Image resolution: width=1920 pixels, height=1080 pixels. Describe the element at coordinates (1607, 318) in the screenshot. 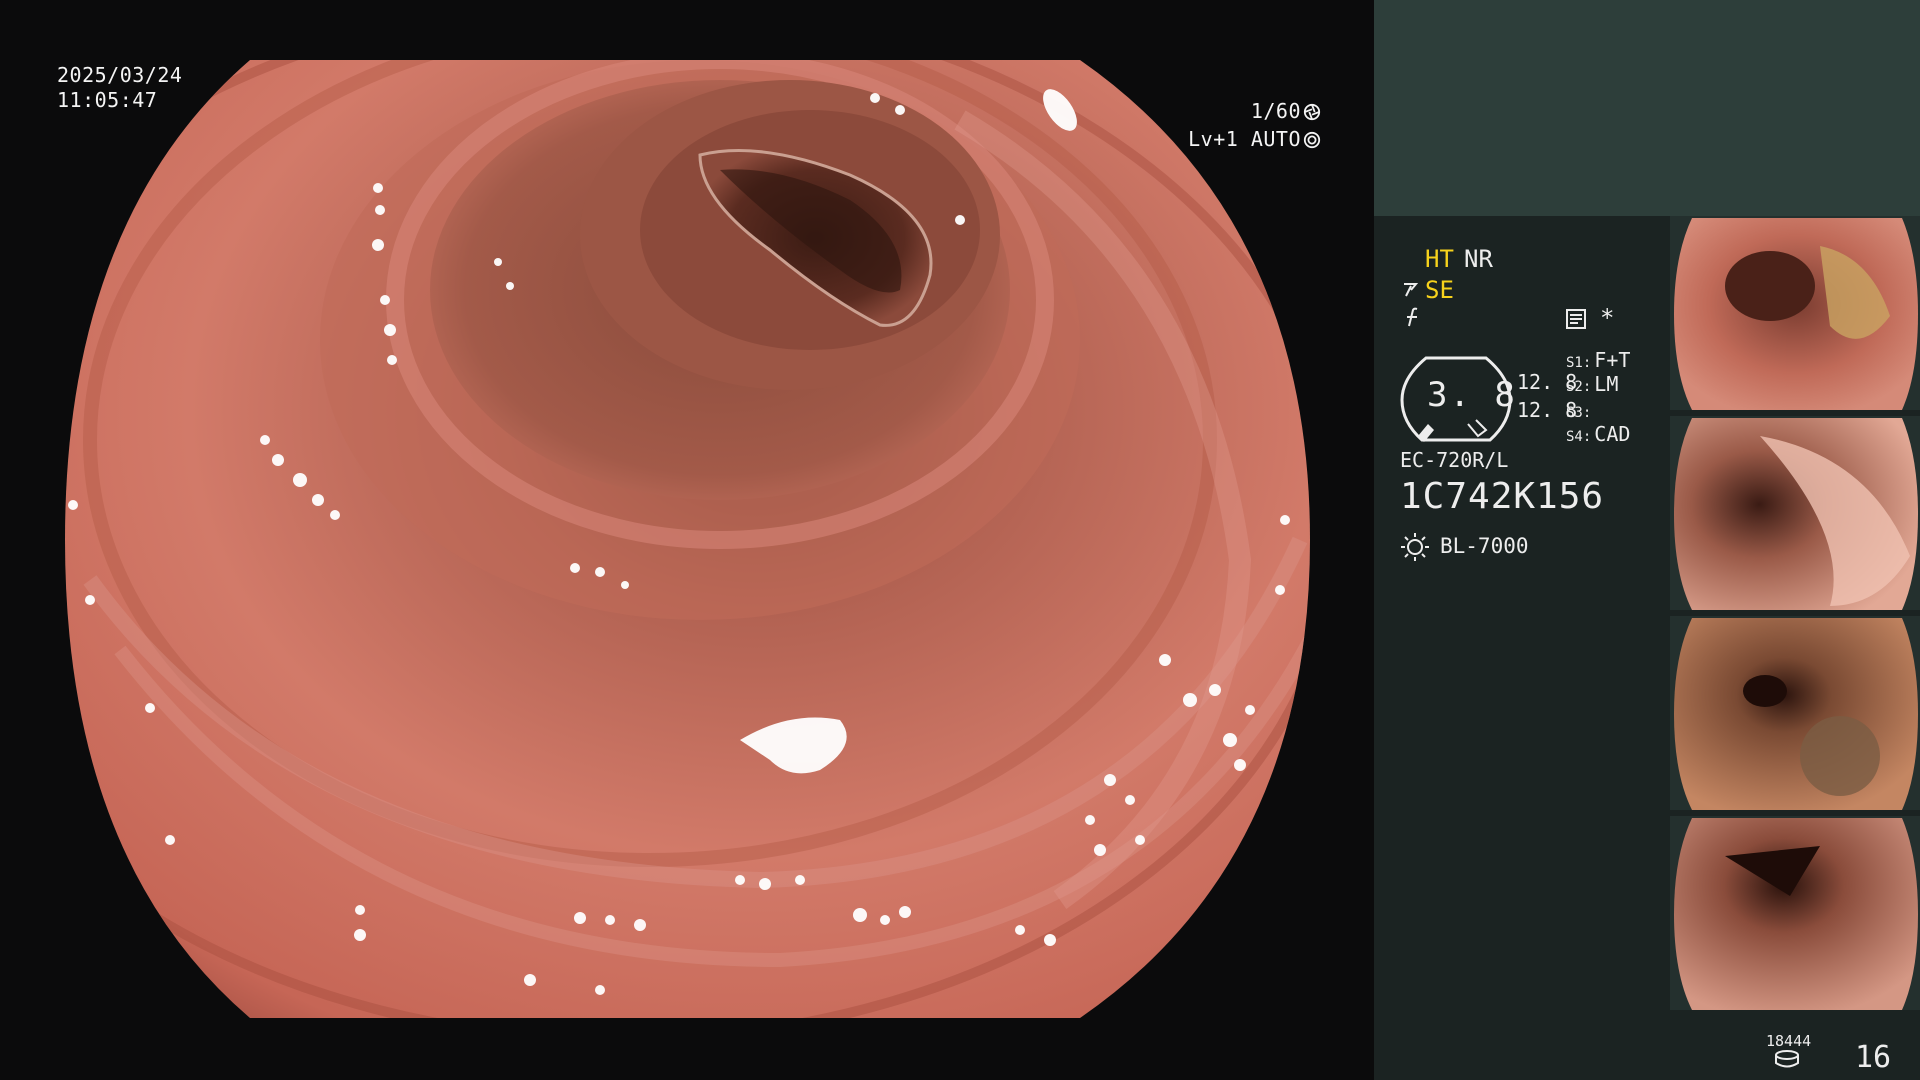

I see `star-marker: *` at that location.